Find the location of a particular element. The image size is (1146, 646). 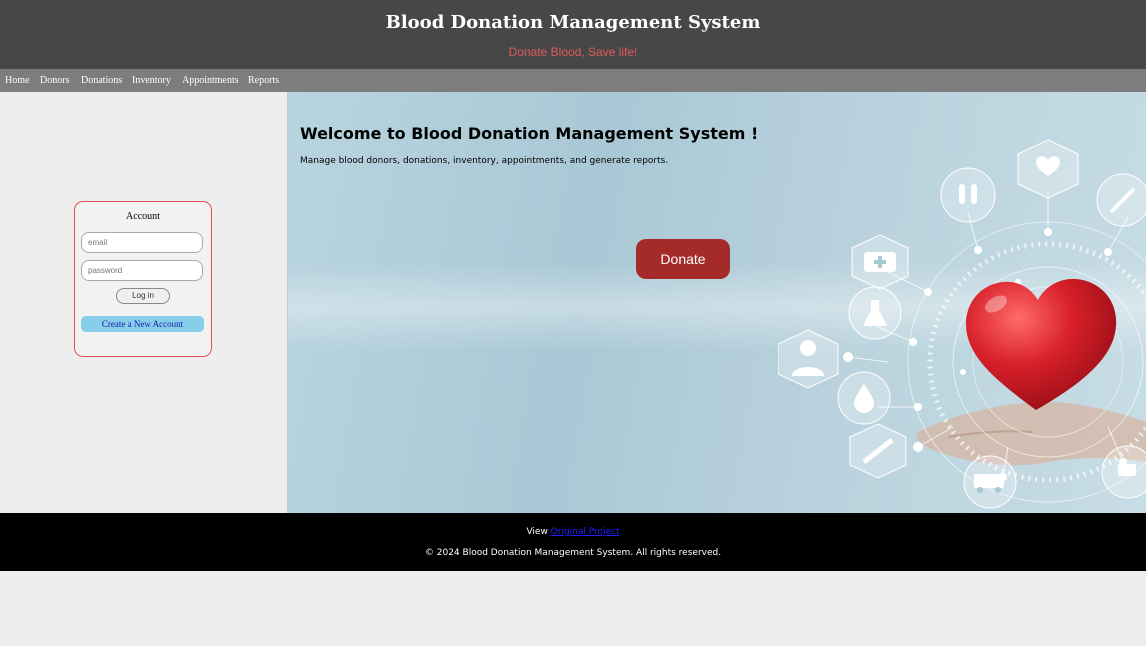

nav-item-home: Home is located at coordinates (17, 81).